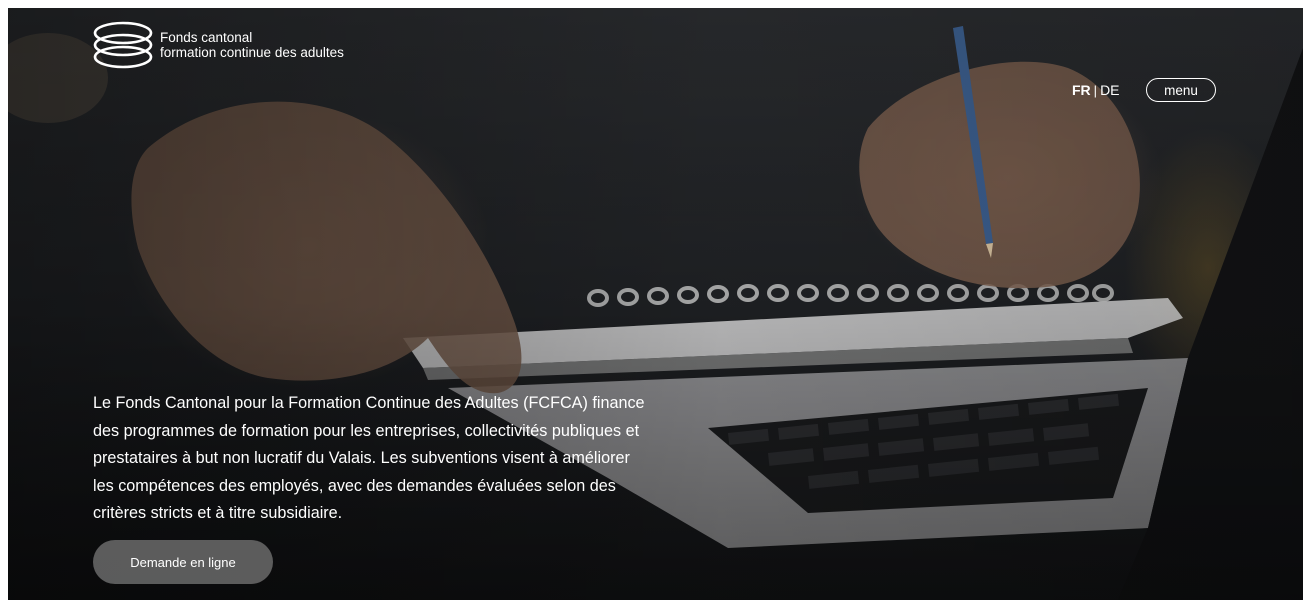 The image size is (1303, 600). I want to click on language-switcher: FR | DE, so click(1096, 90).